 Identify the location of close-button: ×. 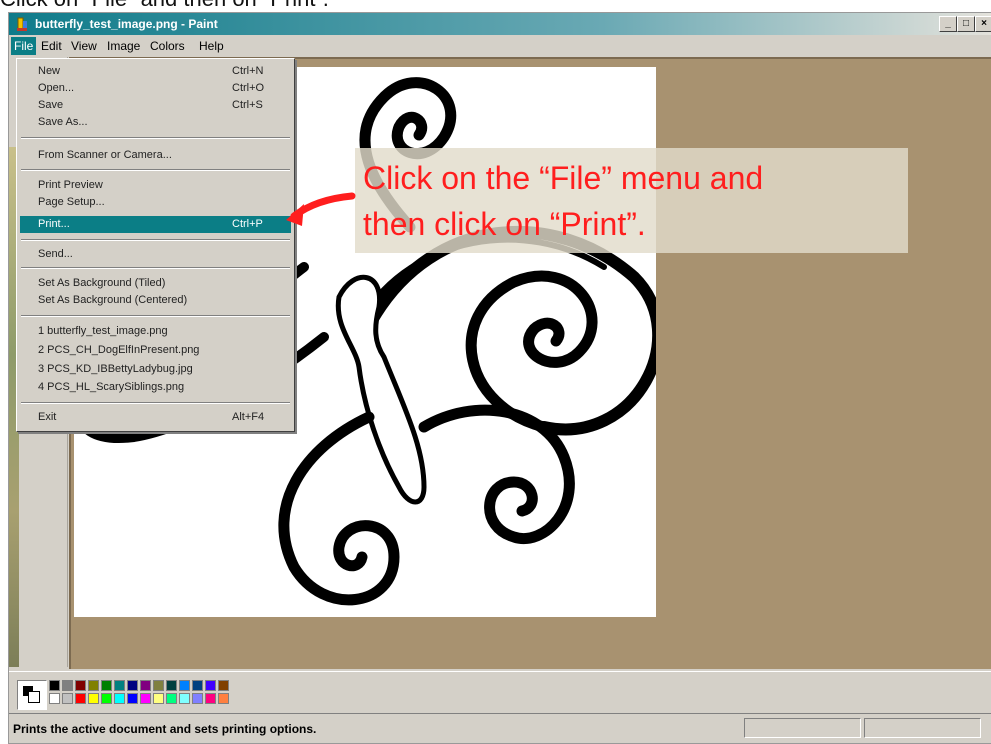
(983, 24).